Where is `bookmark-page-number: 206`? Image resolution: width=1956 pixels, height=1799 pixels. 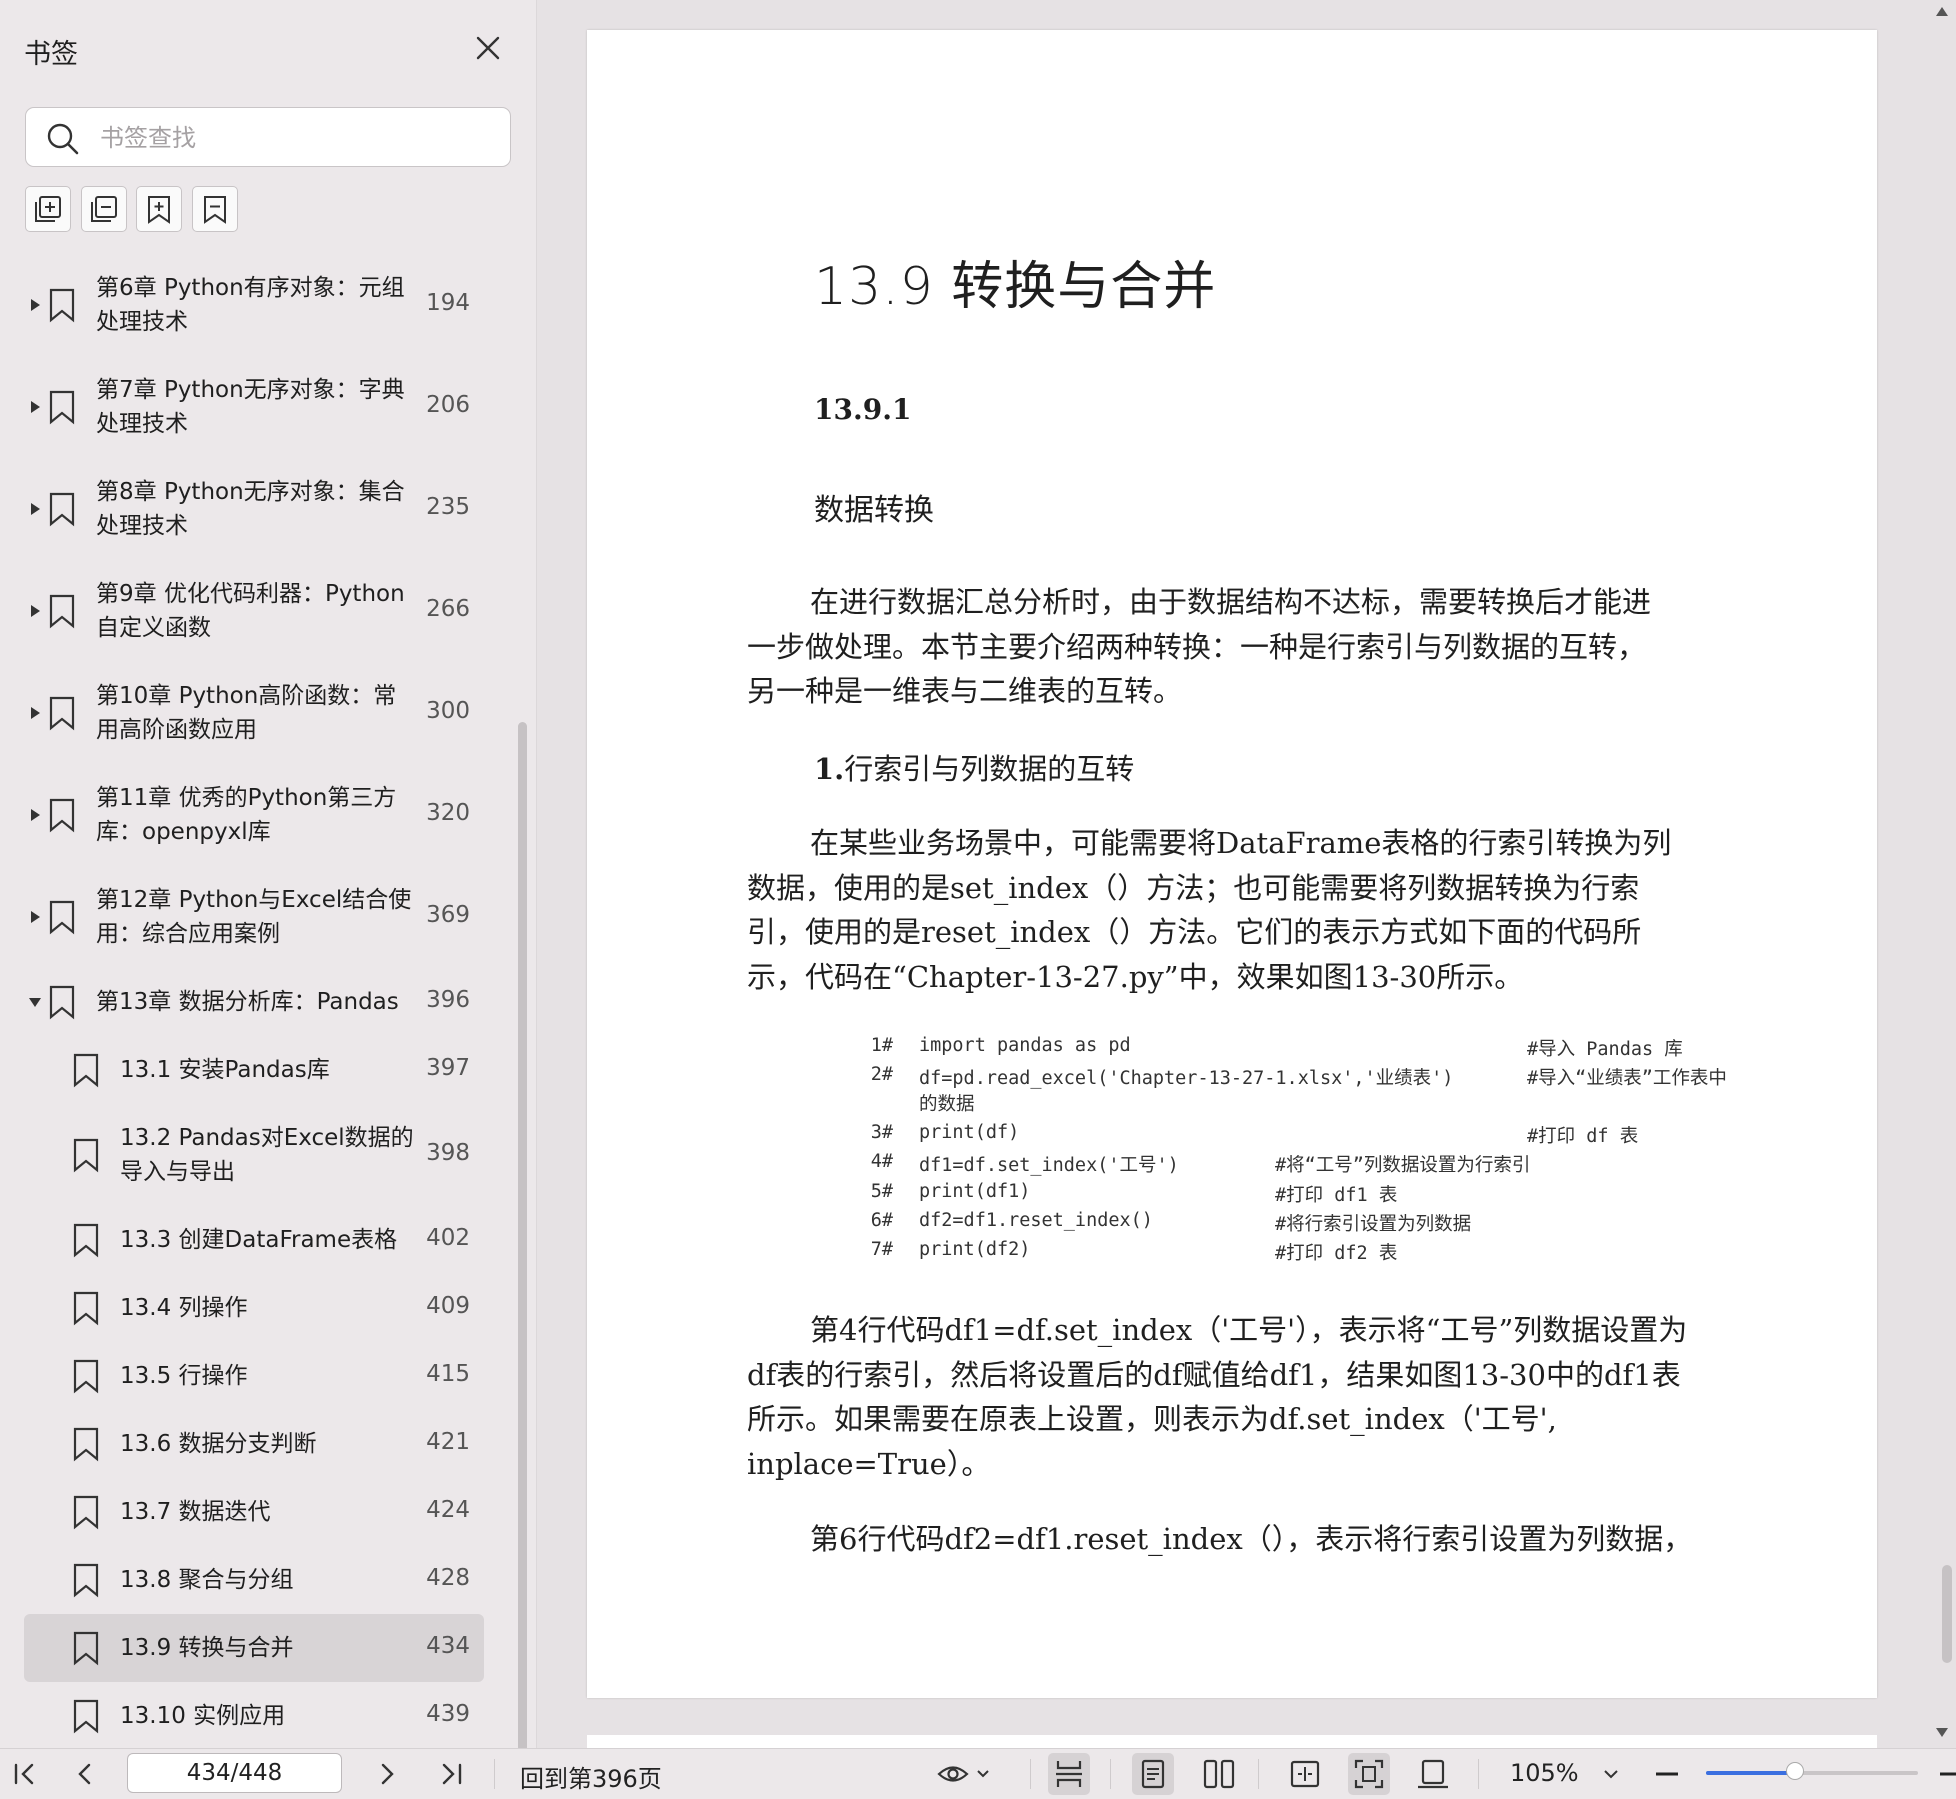 bookmark-page-number: 206 is located at coordinates (448, 405).